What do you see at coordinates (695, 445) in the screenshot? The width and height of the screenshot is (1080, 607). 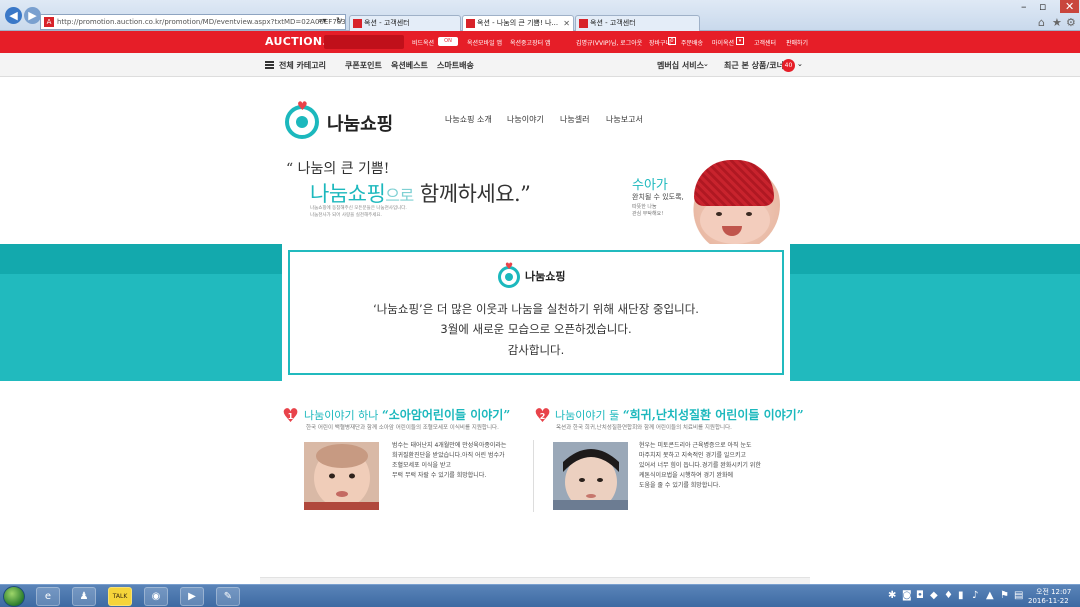 I see `story-2-text-line: 현우는 미토콘드리아 근육병증으로 아직 눈도` at bounding box center [695, 445].